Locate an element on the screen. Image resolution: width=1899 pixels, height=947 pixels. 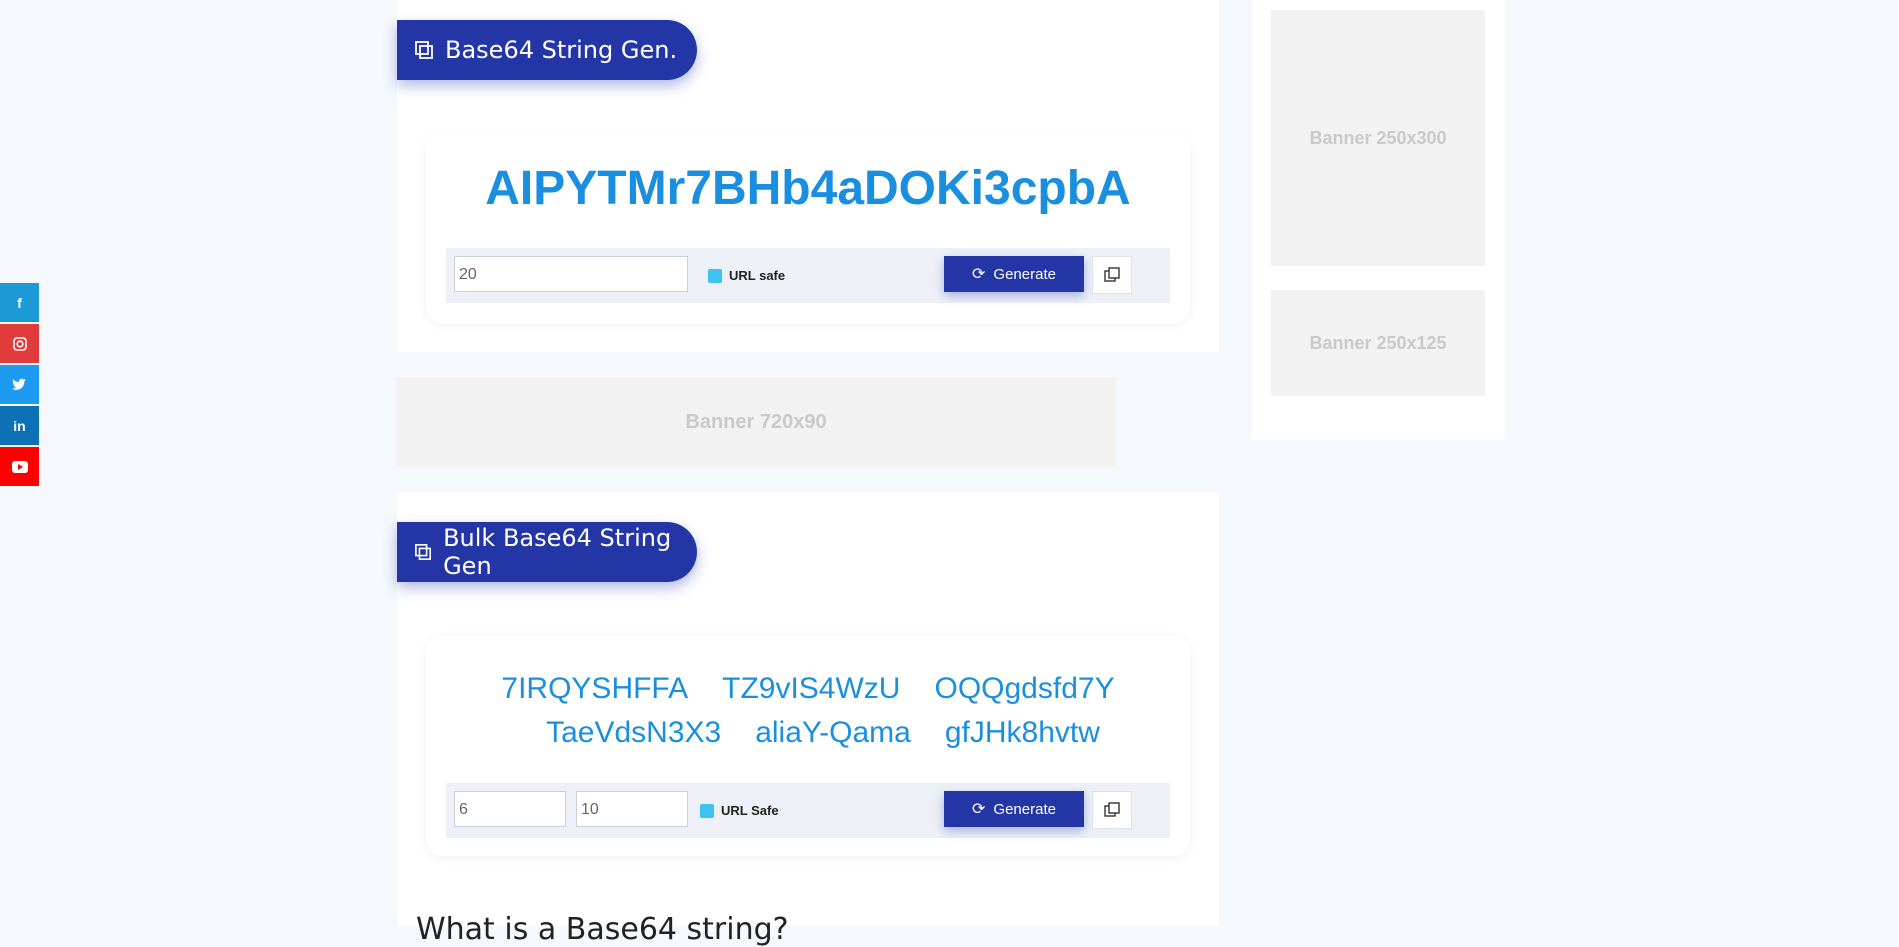
banner-250x125: Banner 250x125 is located at coordinates (1378, 343).